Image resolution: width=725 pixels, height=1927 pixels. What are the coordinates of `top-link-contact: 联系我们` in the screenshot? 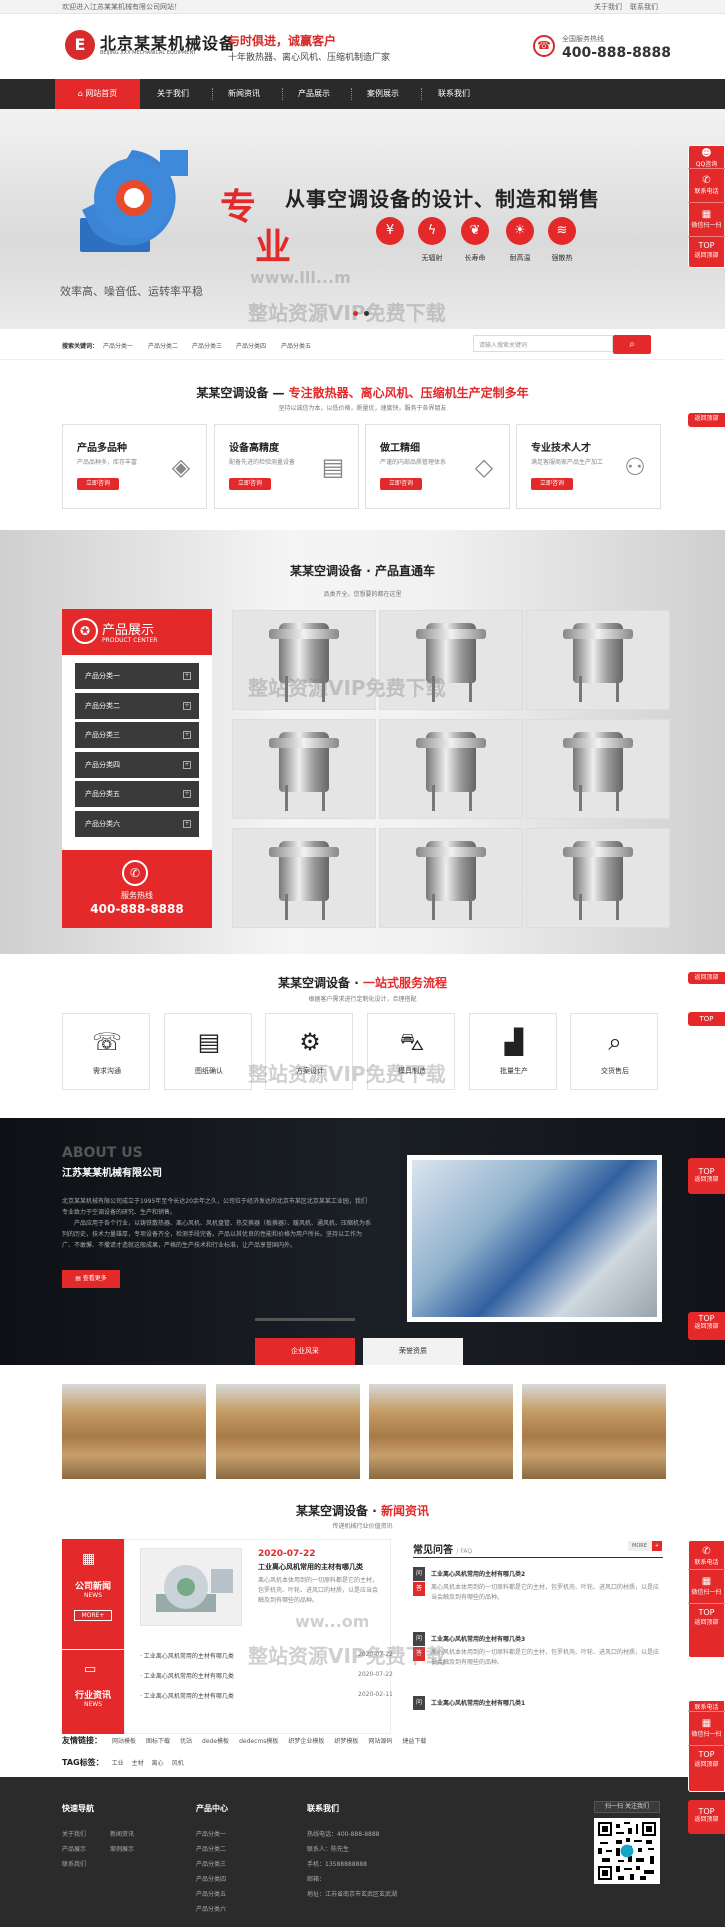 It's located at (644, 7).